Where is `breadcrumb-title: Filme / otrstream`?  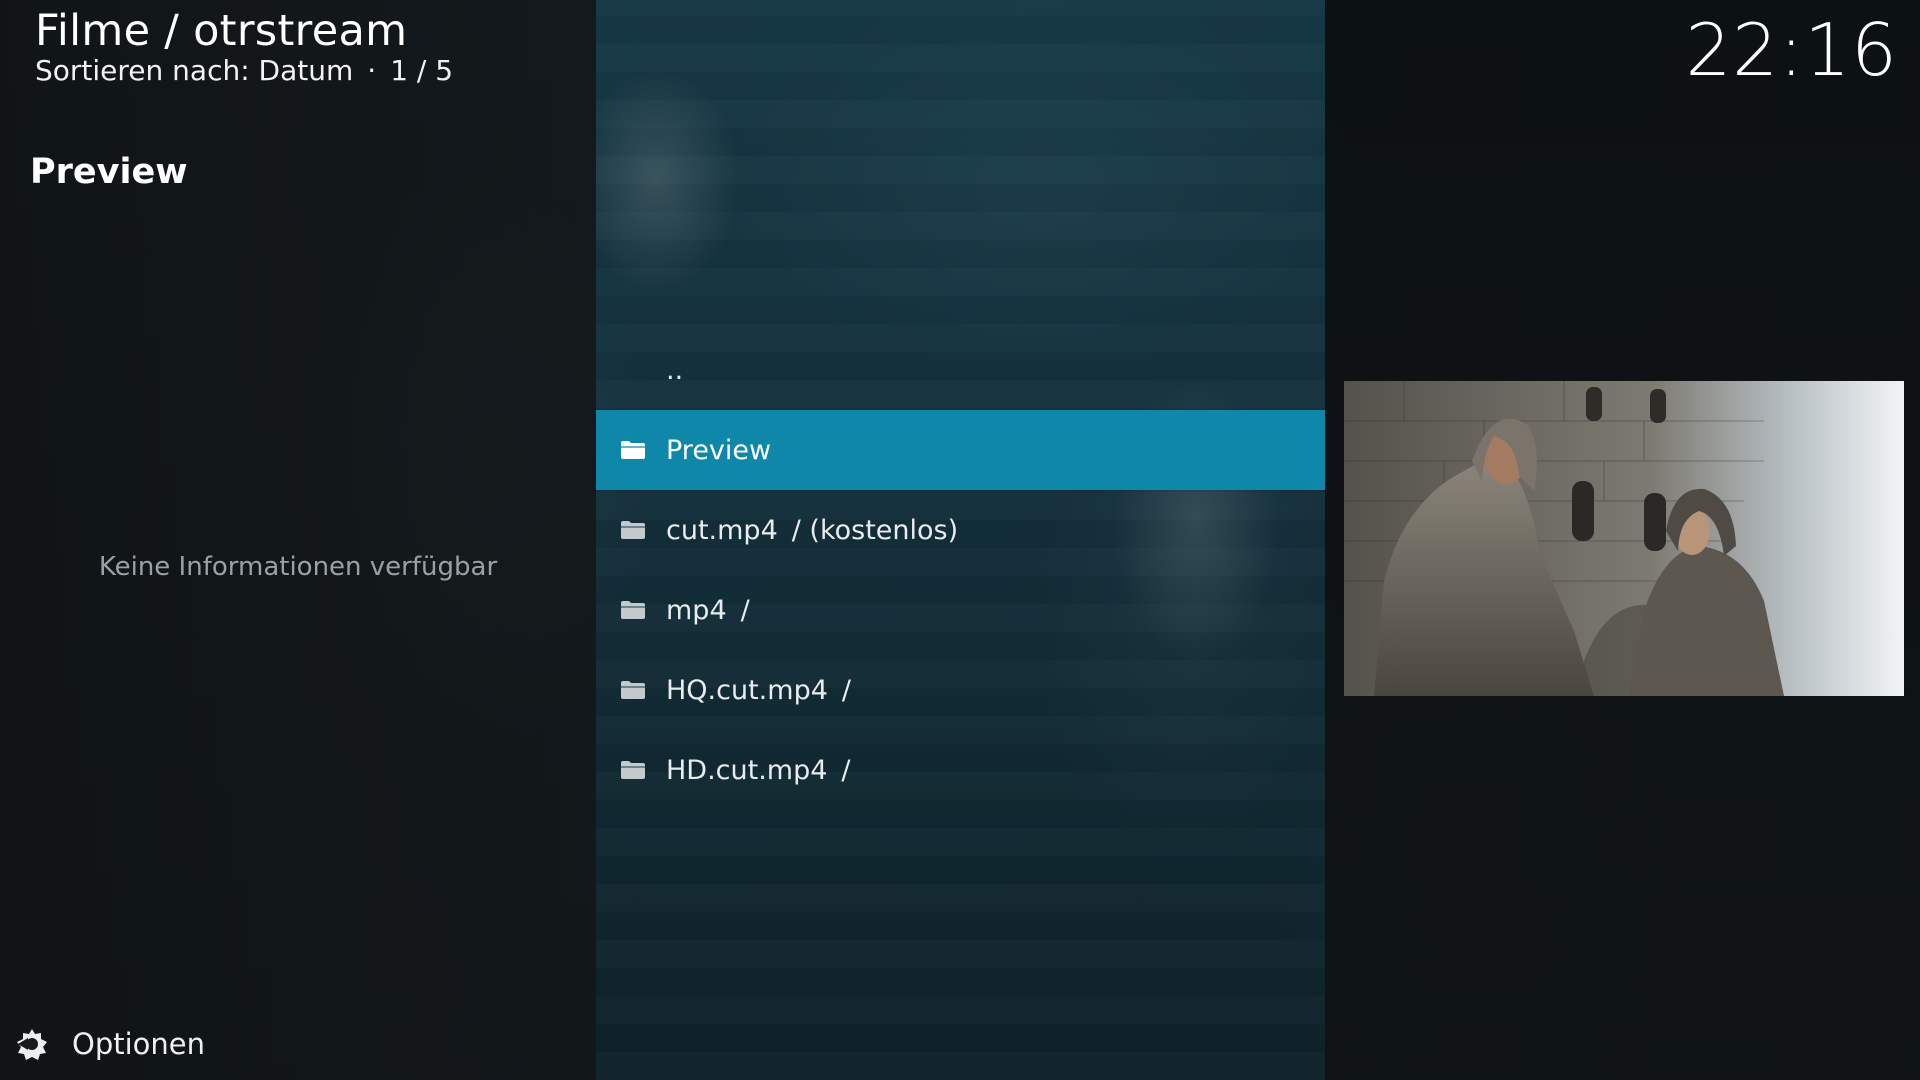
breadcrumb-title: Filme / otrstream is located at coordinates (221, 31).